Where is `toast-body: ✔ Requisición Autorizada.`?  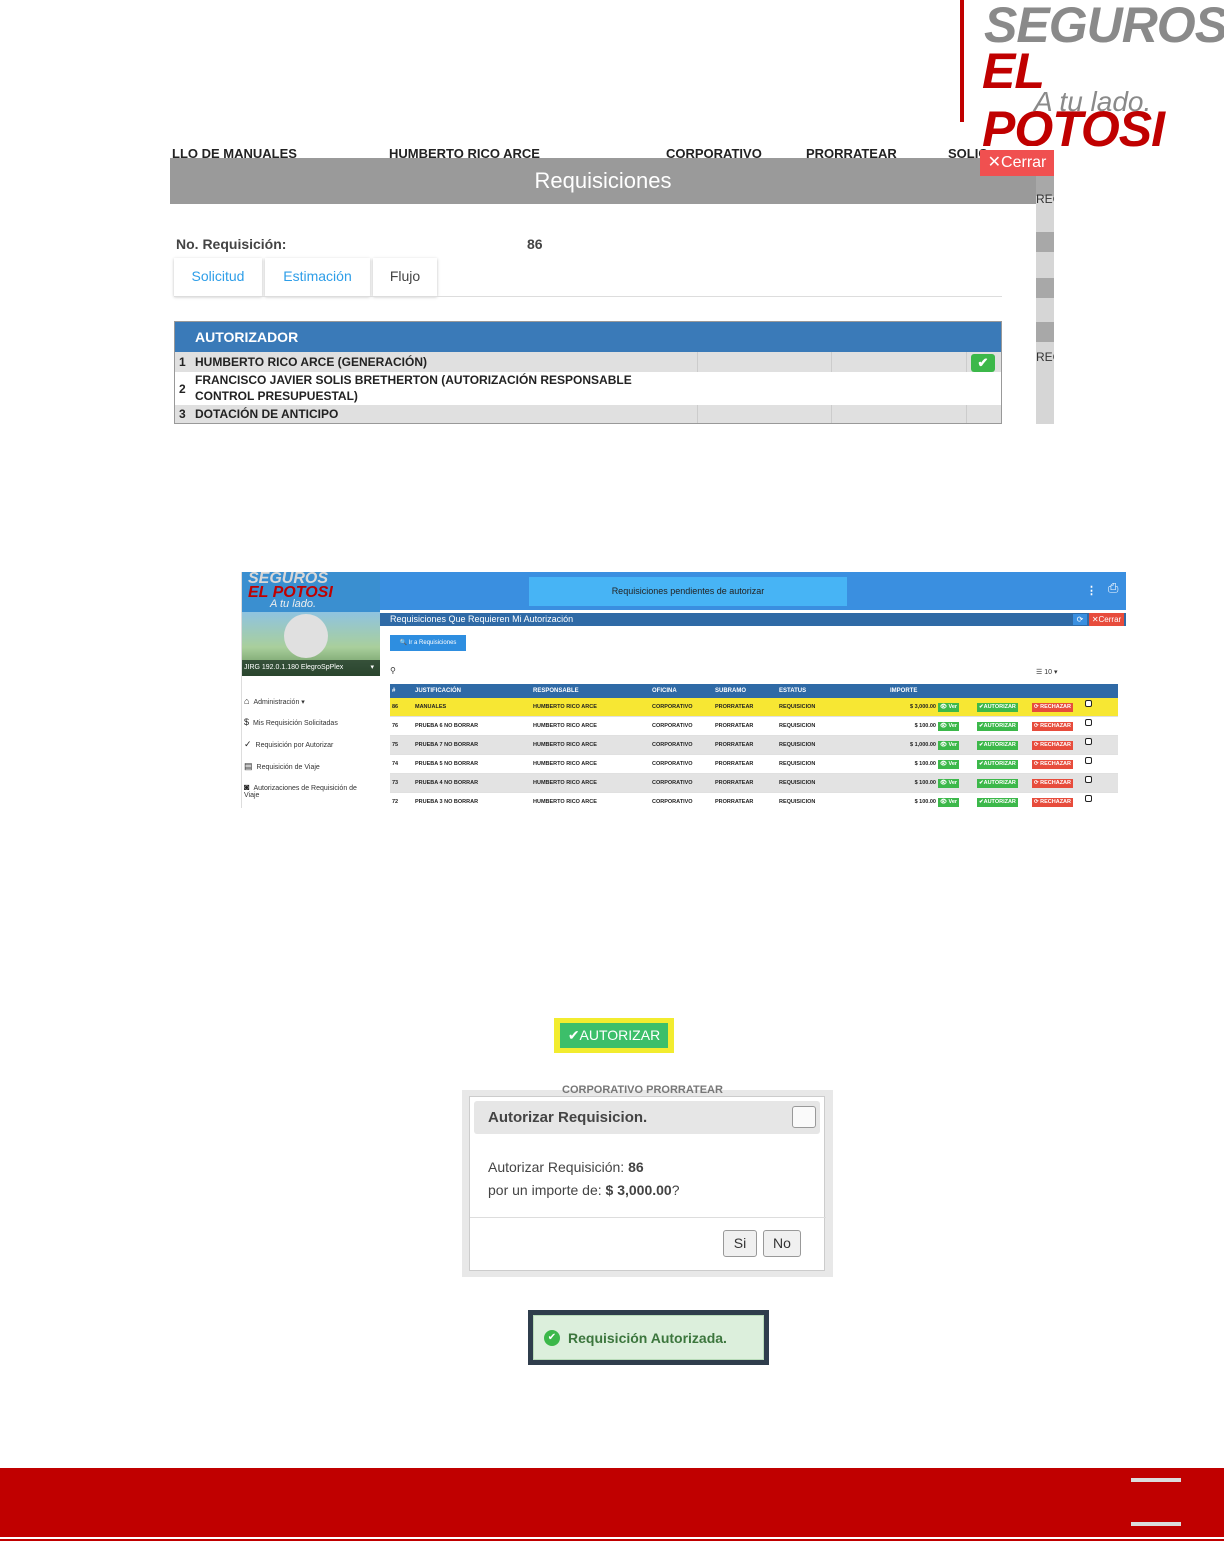
toast-body: ✔ Requisición Autorizada. is located at coordinates (648, 1337).